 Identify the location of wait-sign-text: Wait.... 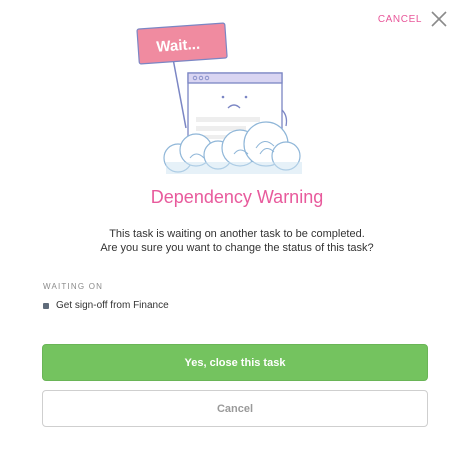
(178, 46).